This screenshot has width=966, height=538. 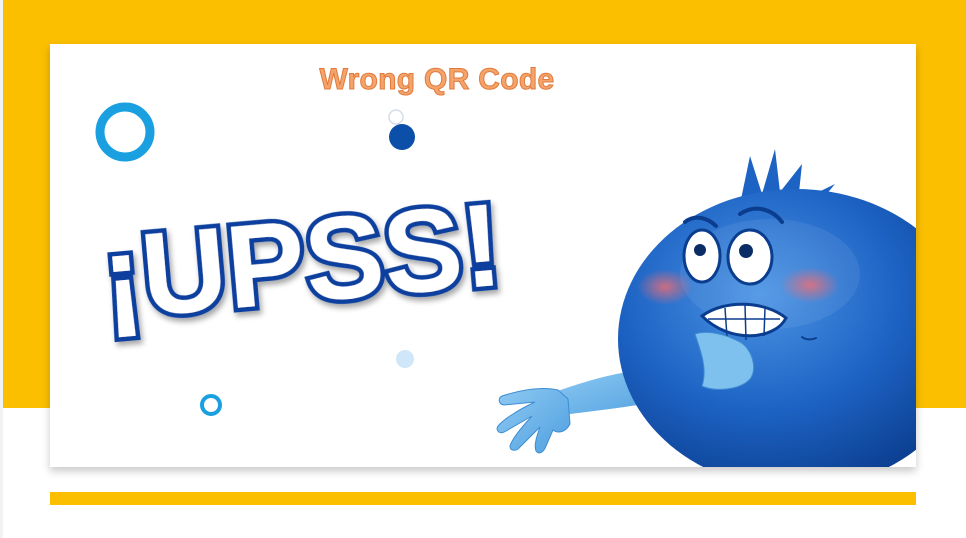 I want to click on upss-headline: ¡UPSS!, so click(x=301, y=261).